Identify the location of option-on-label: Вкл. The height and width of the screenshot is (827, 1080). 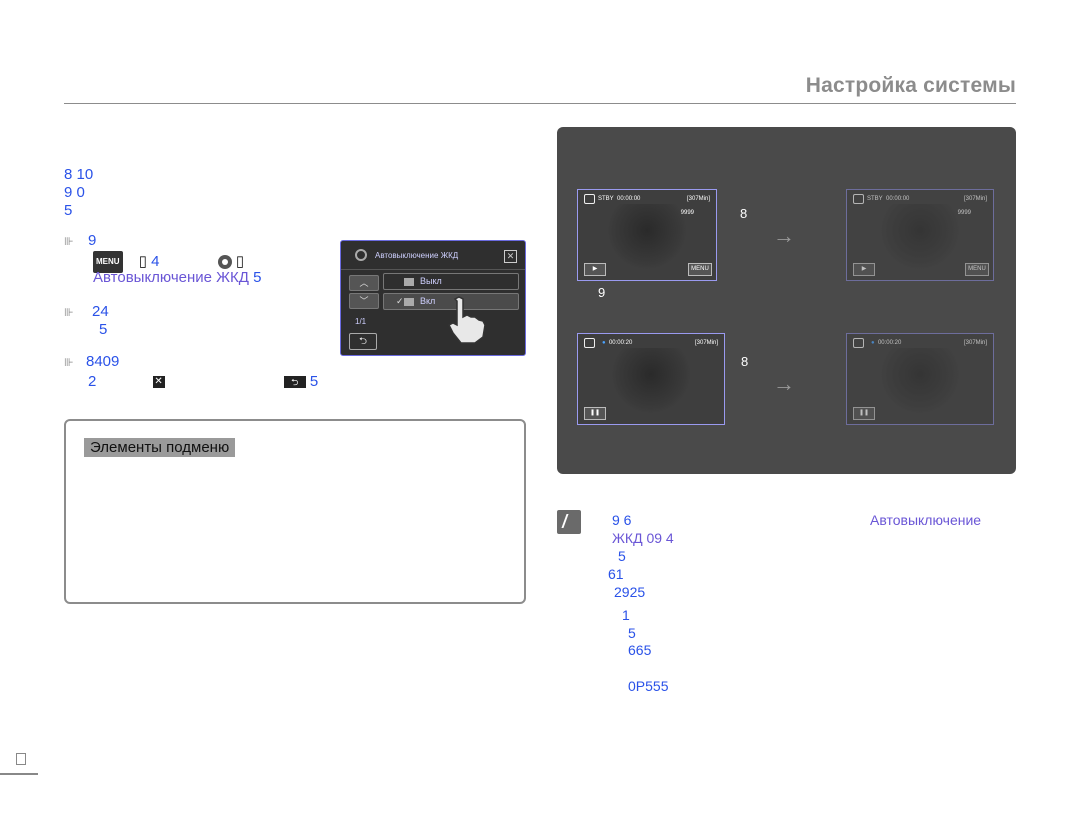
(428, 301).